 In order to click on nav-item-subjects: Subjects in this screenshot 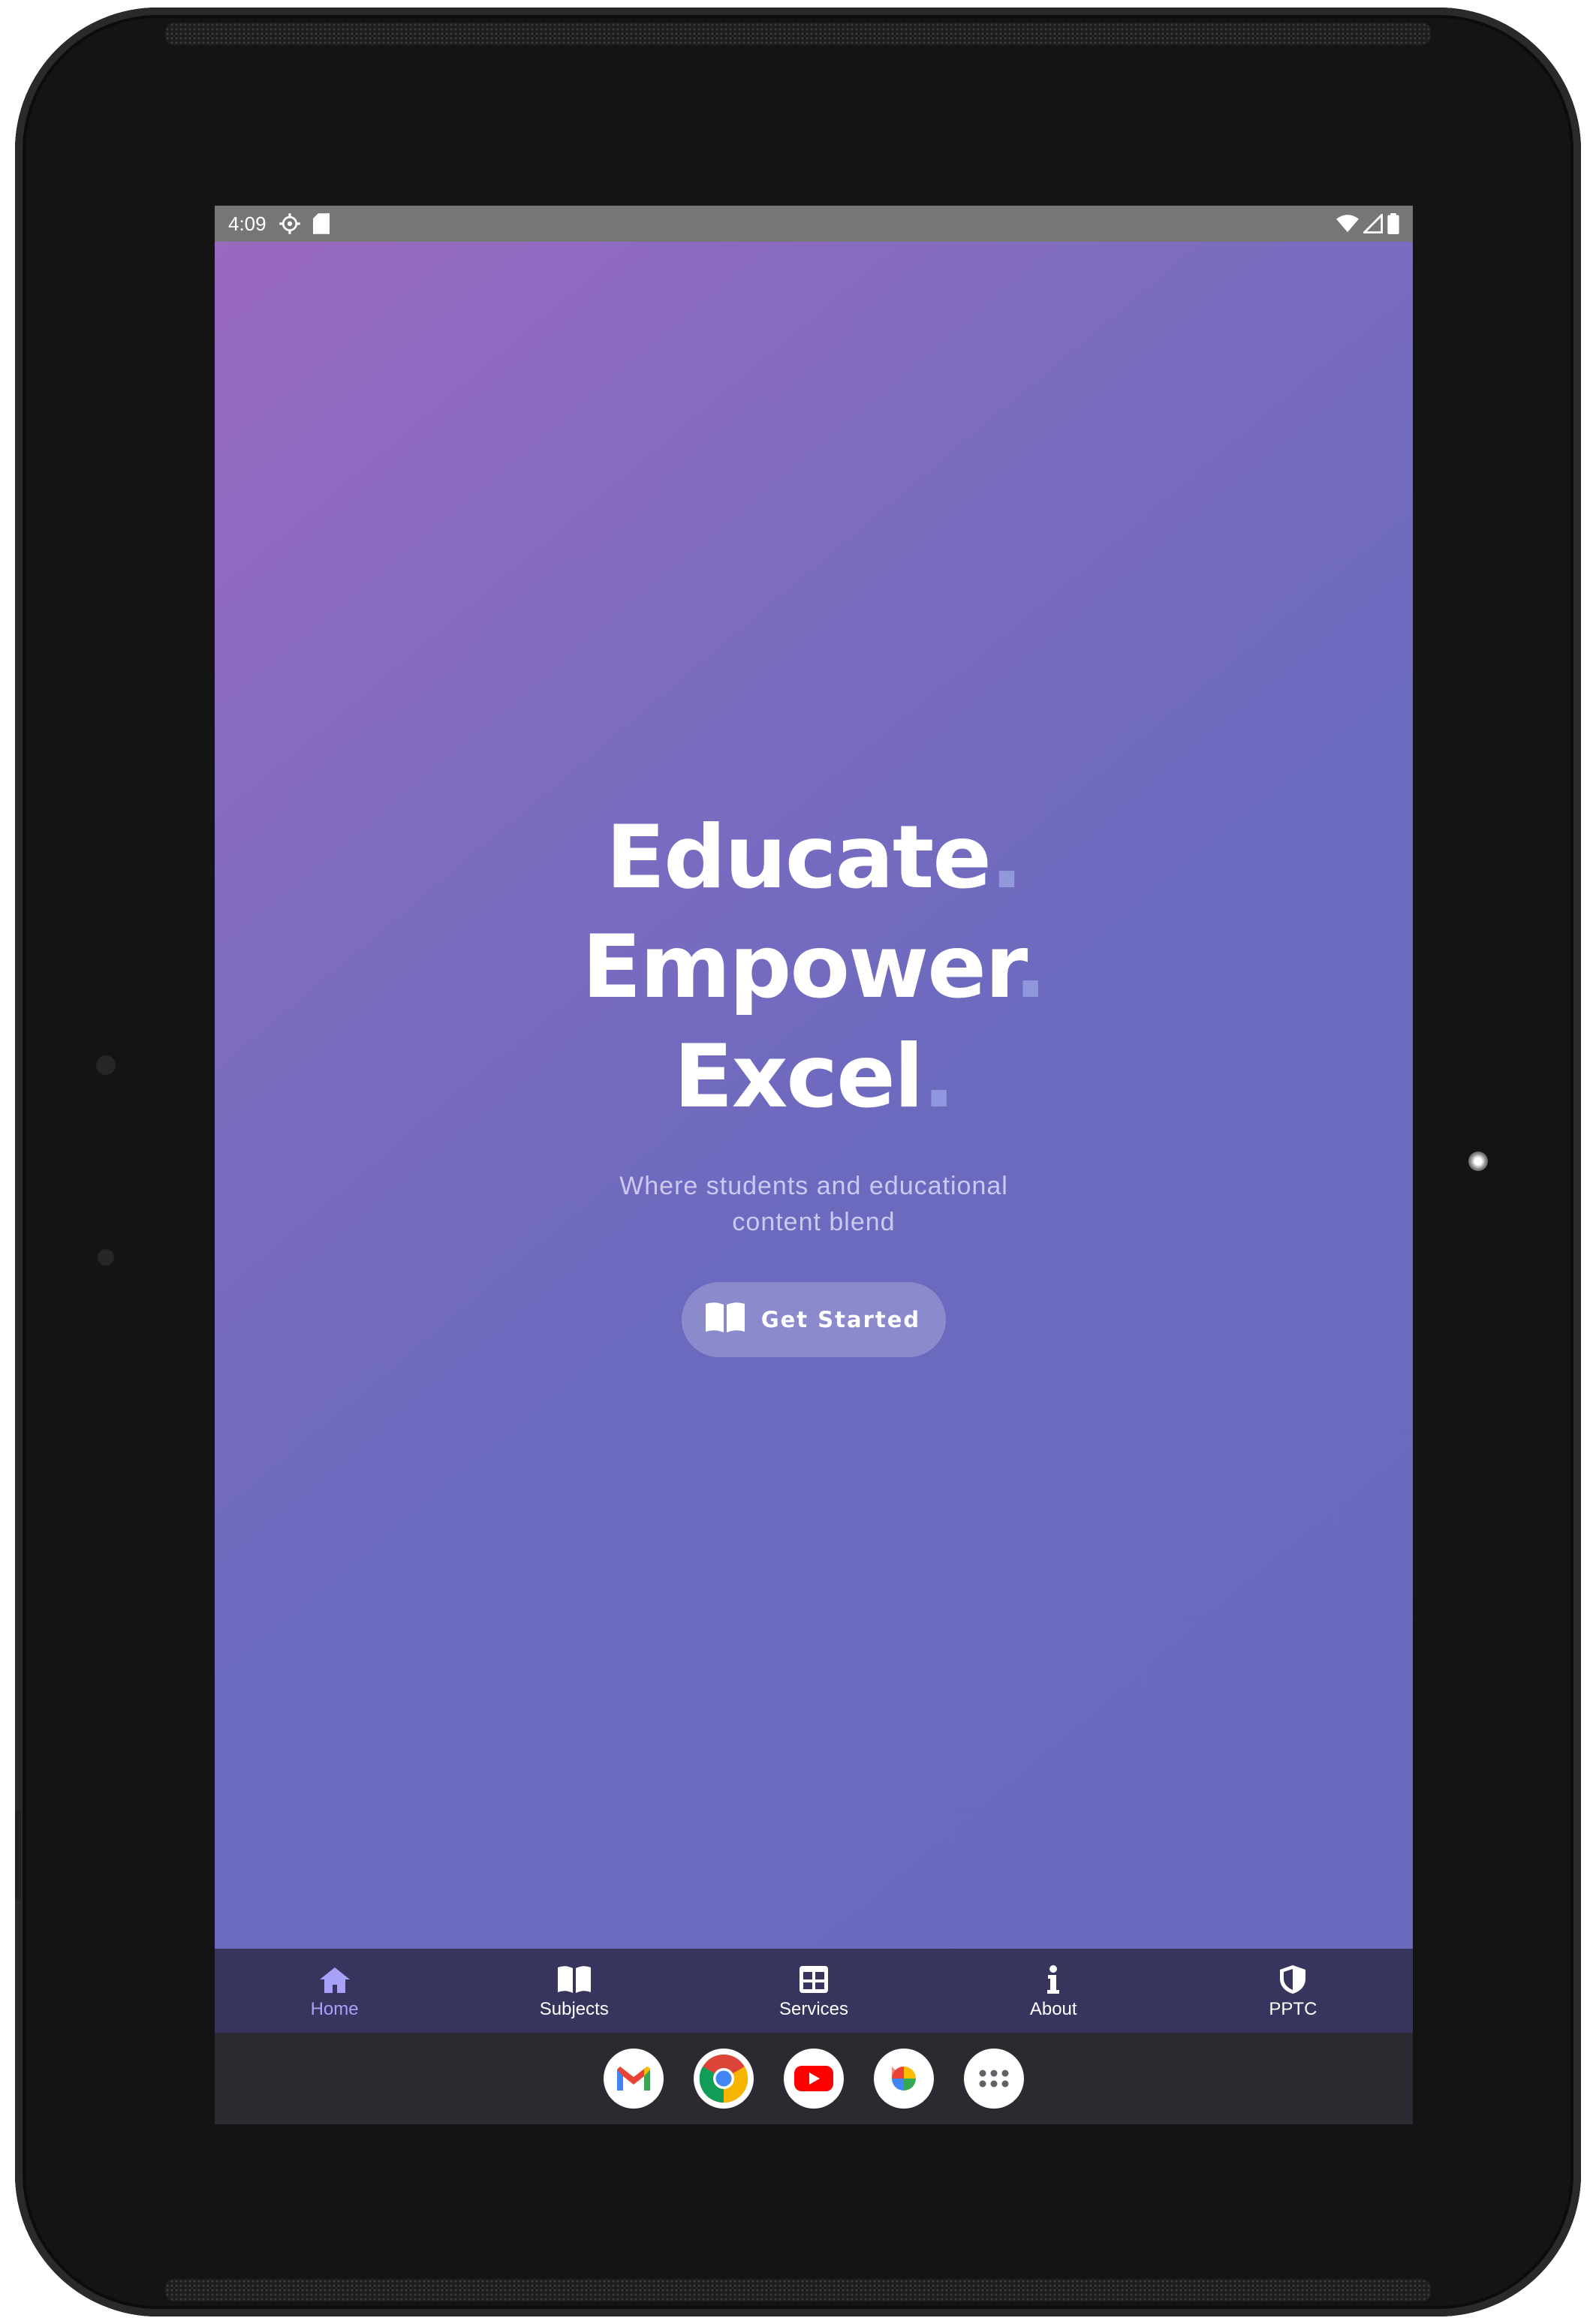, I will do `click(574, 1991)`.